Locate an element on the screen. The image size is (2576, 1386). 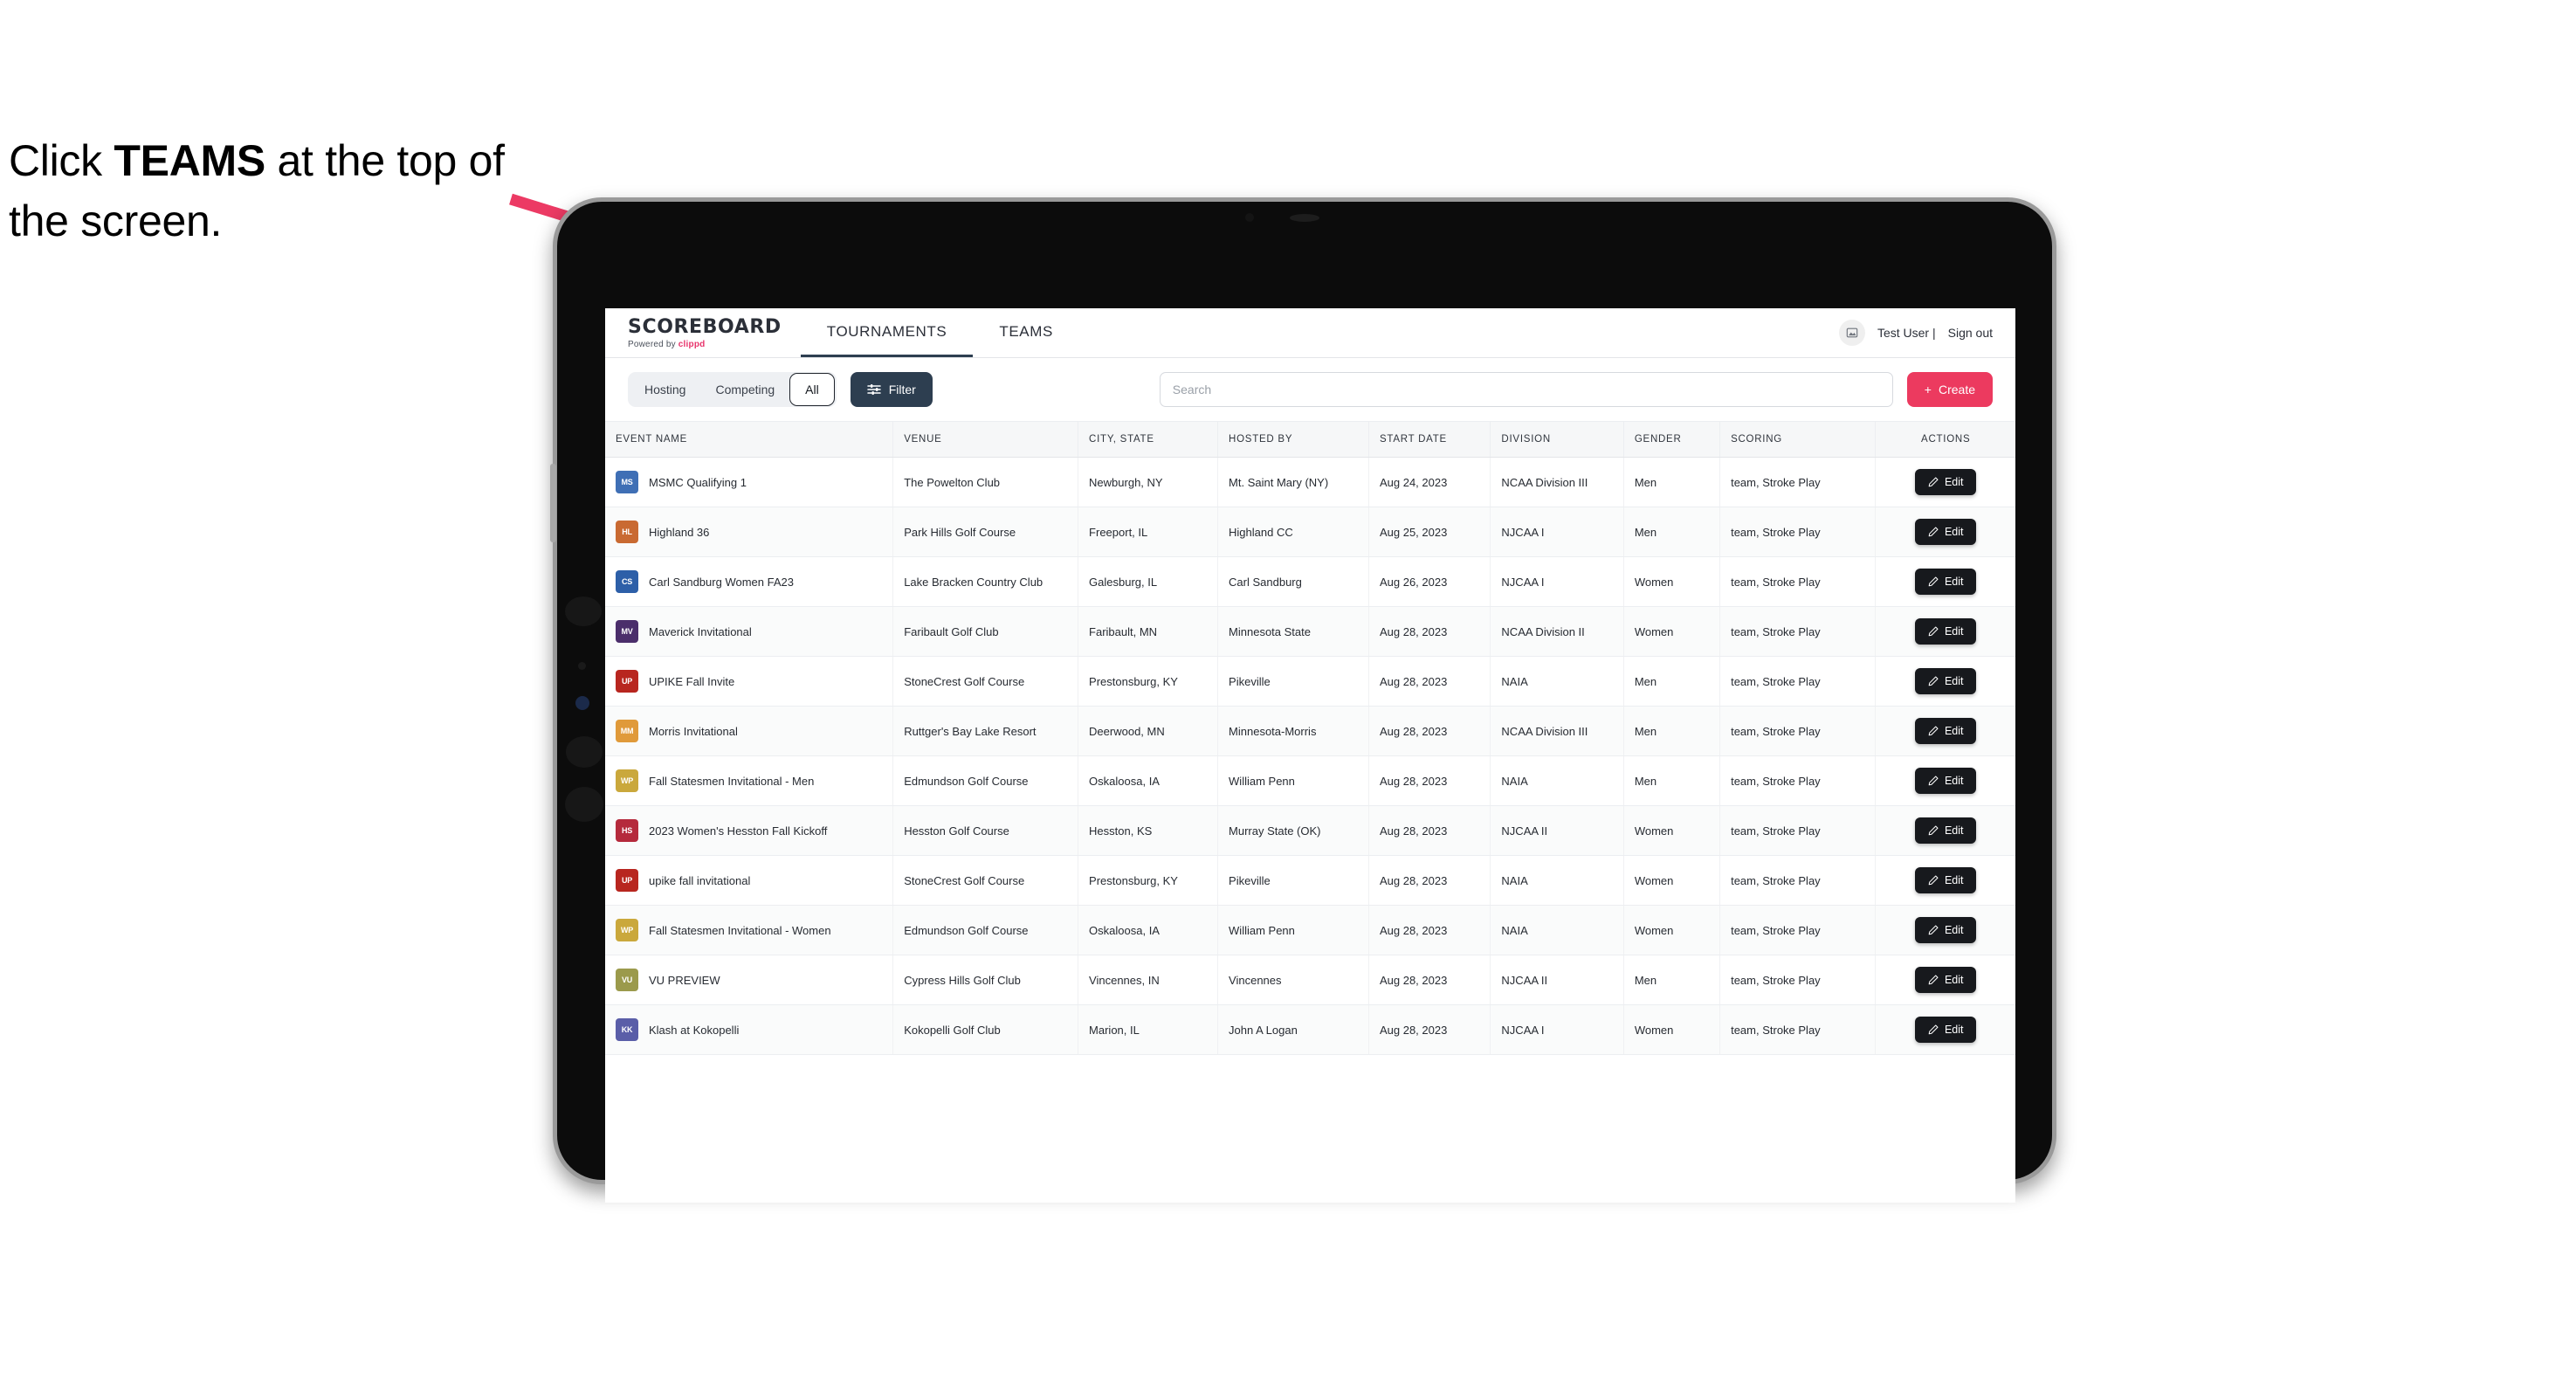
col-header-hosted-by: HOSTED BY is located at coordinates (1293, 440).